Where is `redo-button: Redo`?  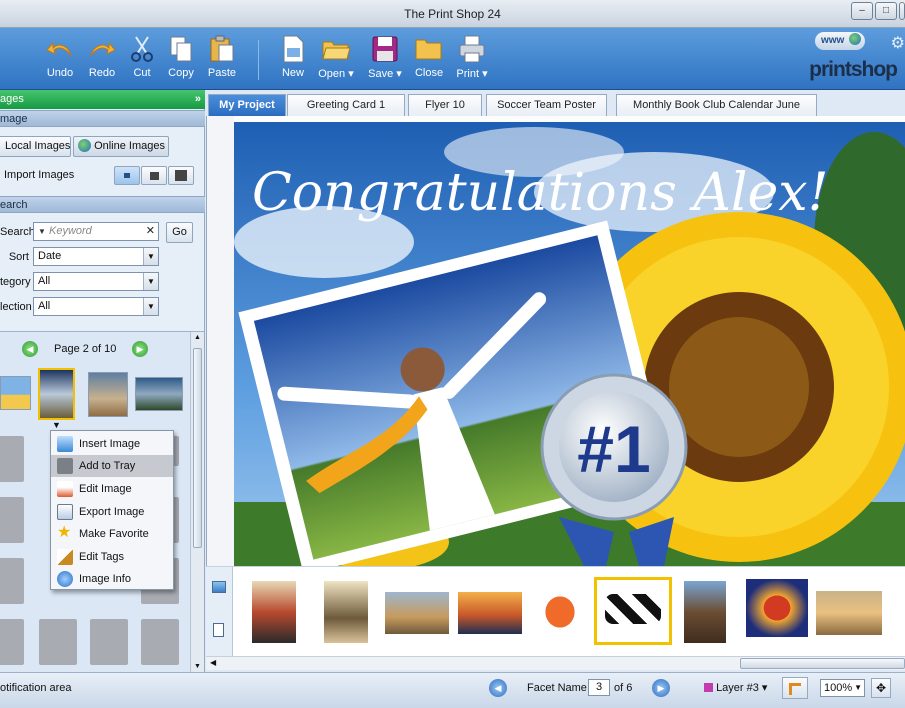 redo-button: Redo is located at coordinates (102, 56).